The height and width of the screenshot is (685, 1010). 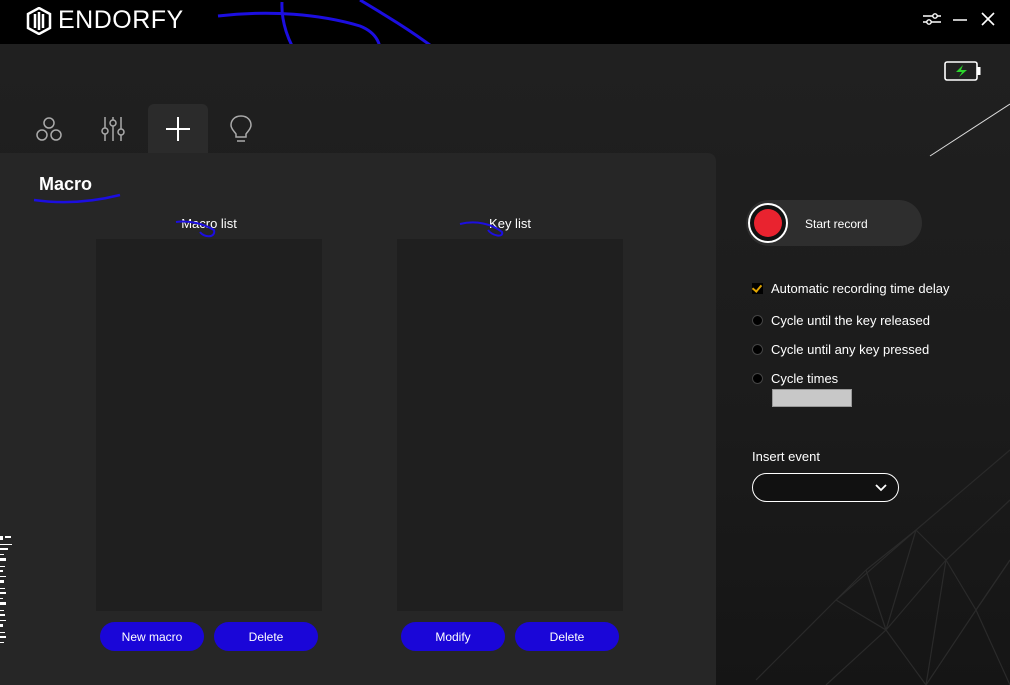 I want to click on close-button, so click(x=988, y=19).